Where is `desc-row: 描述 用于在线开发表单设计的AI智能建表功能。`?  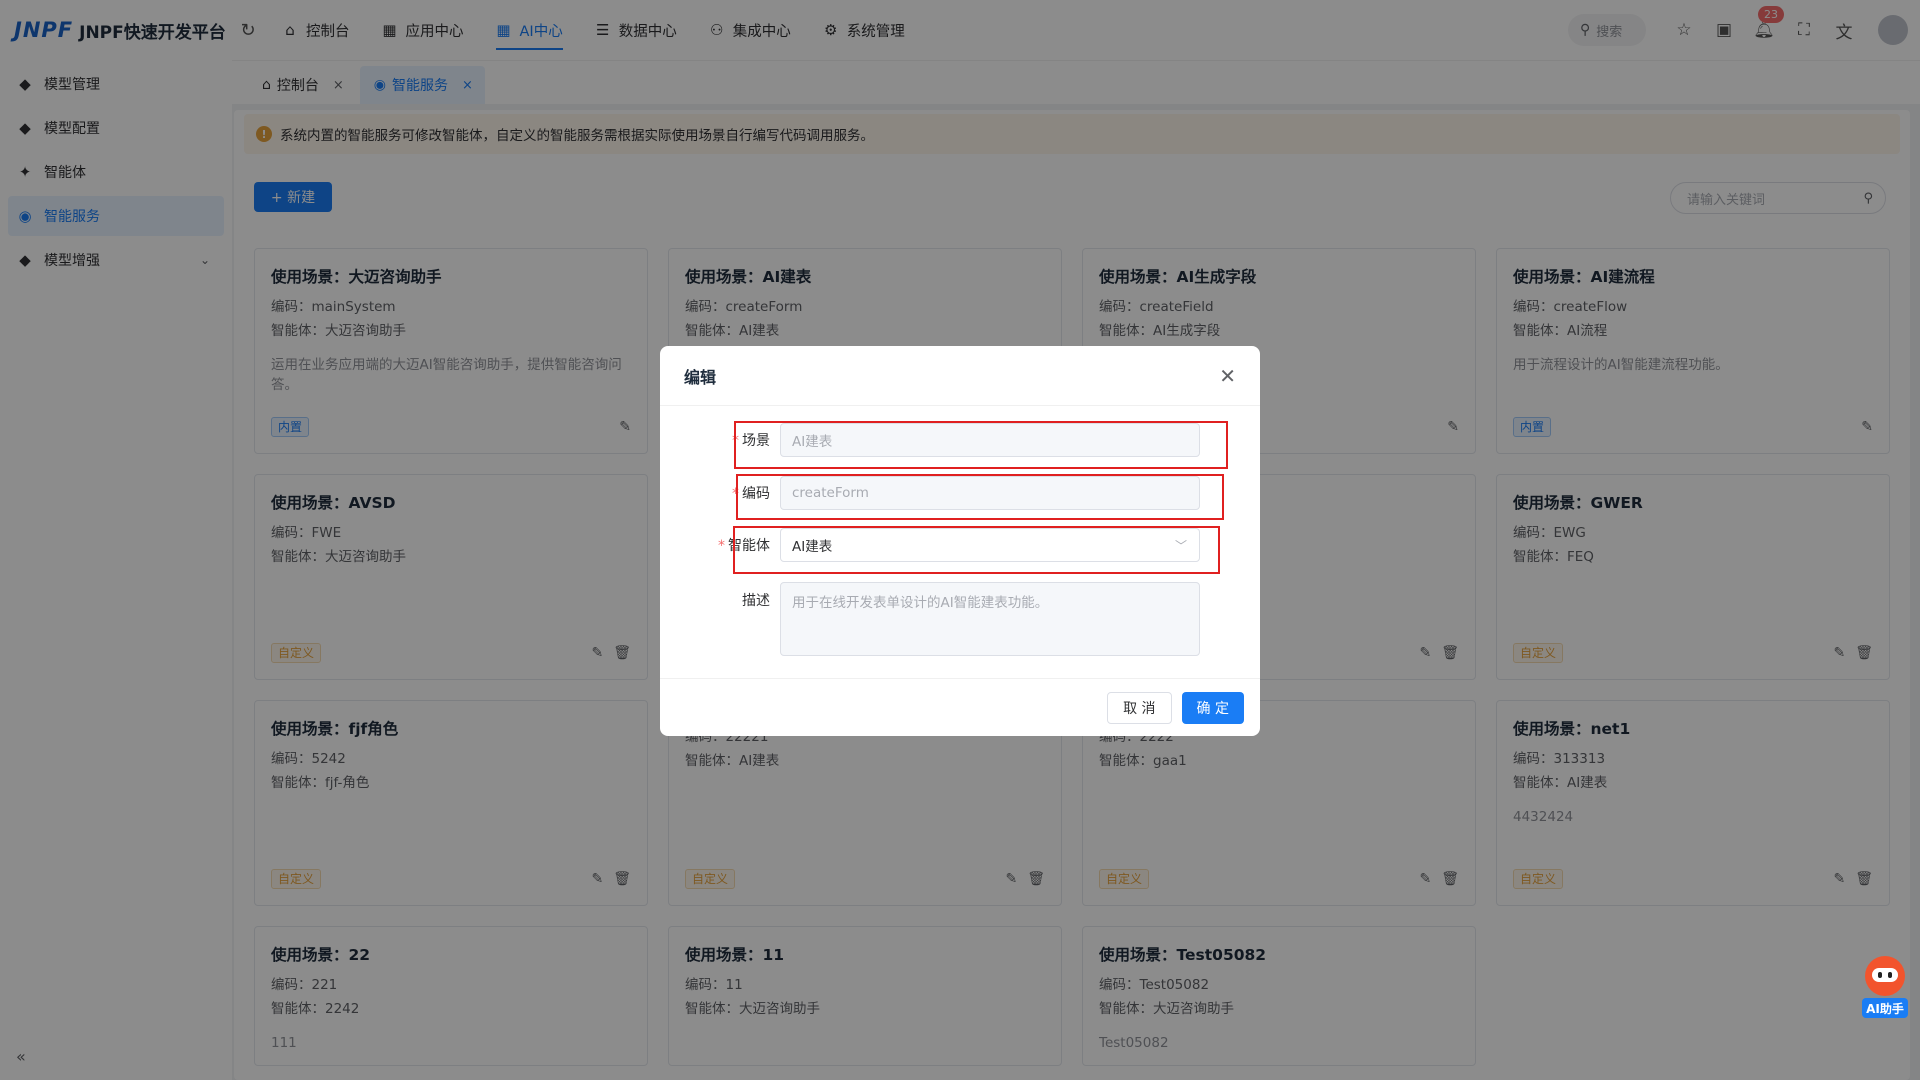 desc-row: 描述 用于在线开发表单设计的AI智能建表功能。 is located at coordinates (960, 619).